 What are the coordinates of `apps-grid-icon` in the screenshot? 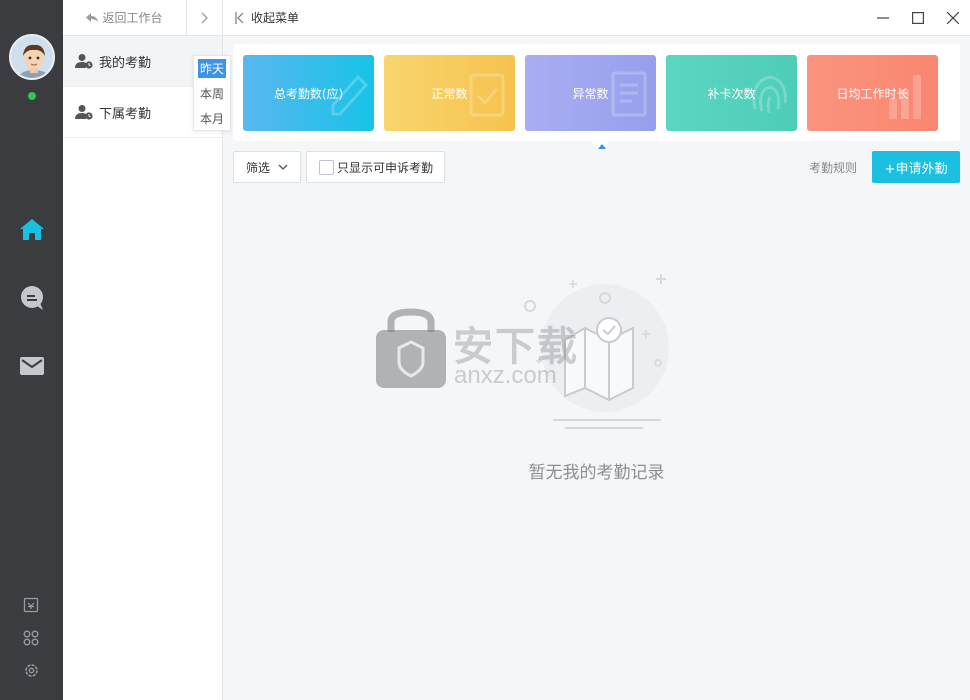 It's located at (31, 638).